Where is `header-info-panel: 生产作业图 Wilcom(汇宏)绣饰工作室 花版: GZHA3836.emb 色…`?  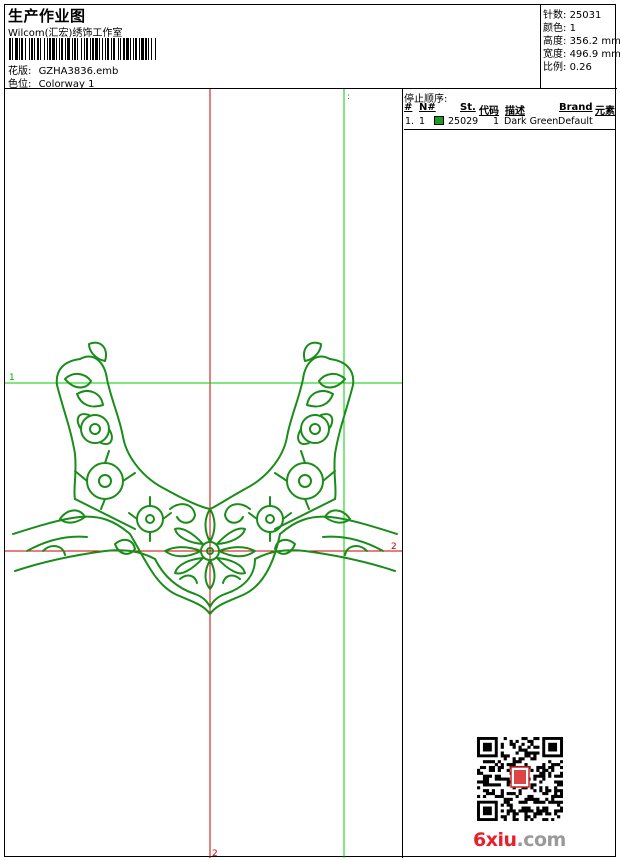
header-info-panel: 生产作业图 Wilcom(汇宏)绣饰工作室 花版: GZHA3836.emb 色… is located at coordinates (273, 47).